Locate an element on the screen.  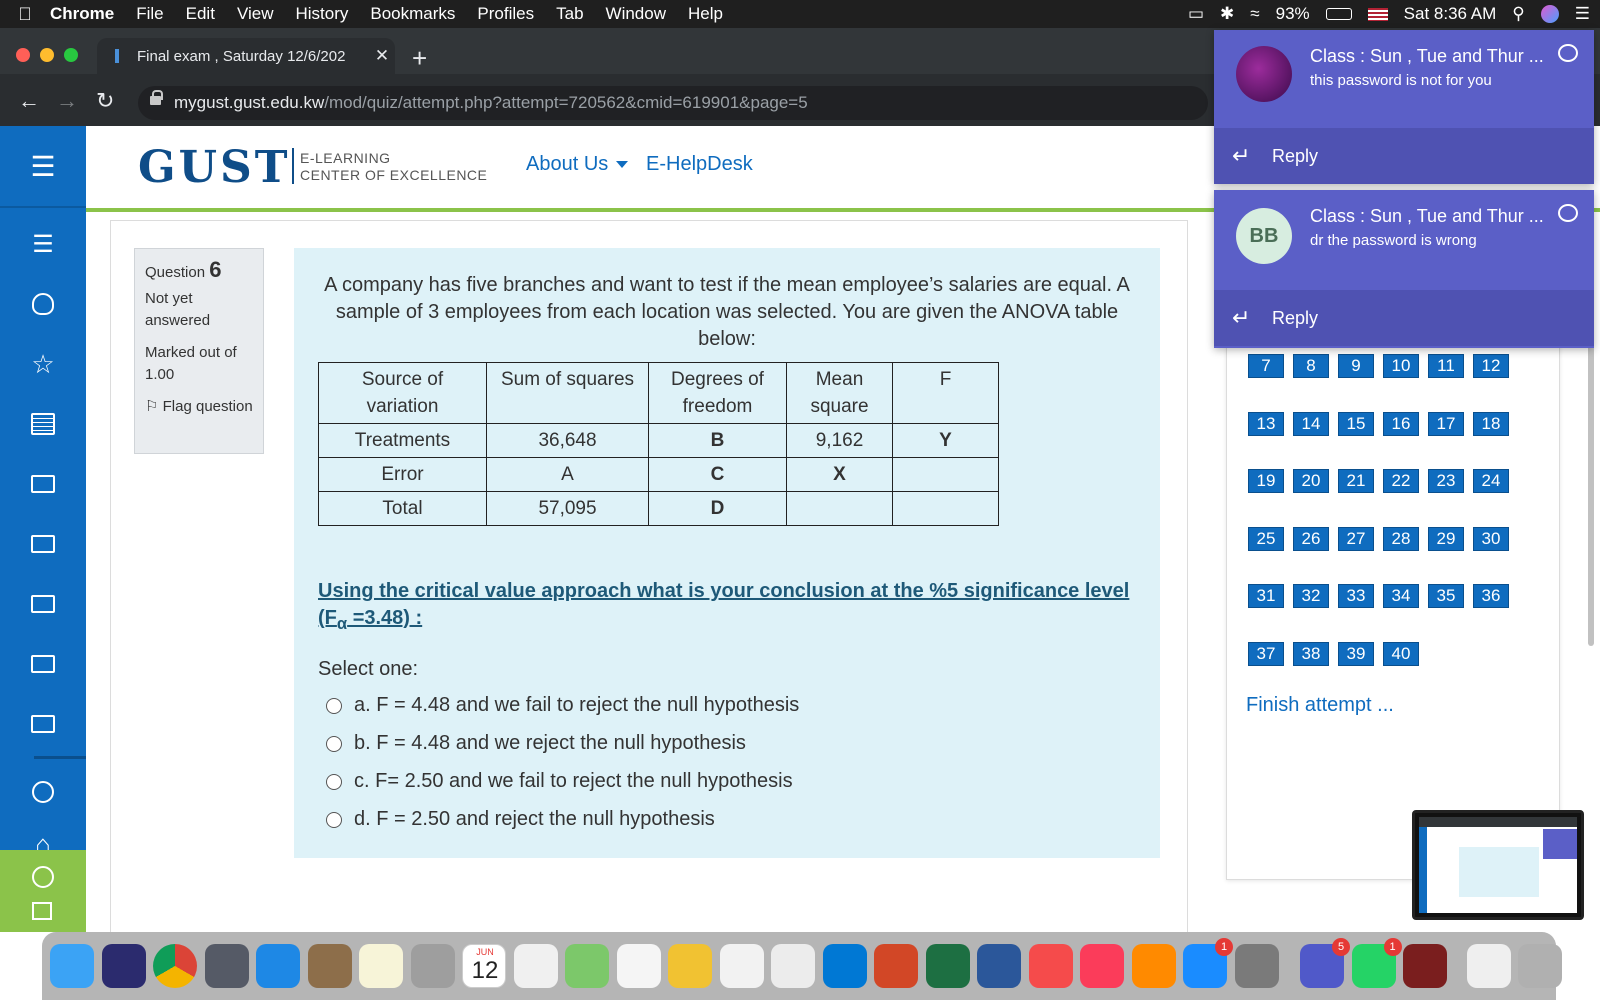
browser-tab: Final exam , Saturday 12/6/202 ✕ is located at coordinates (246, 56).